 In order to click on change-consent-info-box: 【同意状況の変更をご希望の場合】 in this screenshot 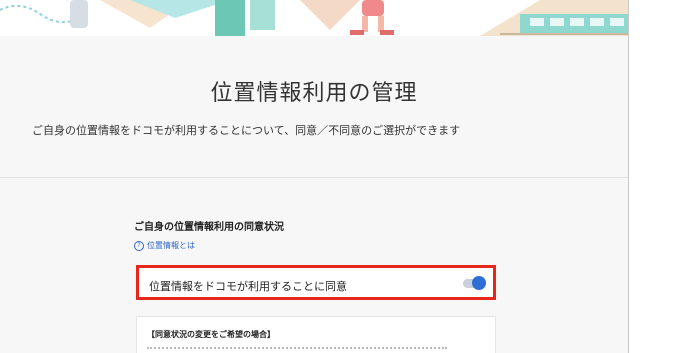, I will do `click(316, 334)`.